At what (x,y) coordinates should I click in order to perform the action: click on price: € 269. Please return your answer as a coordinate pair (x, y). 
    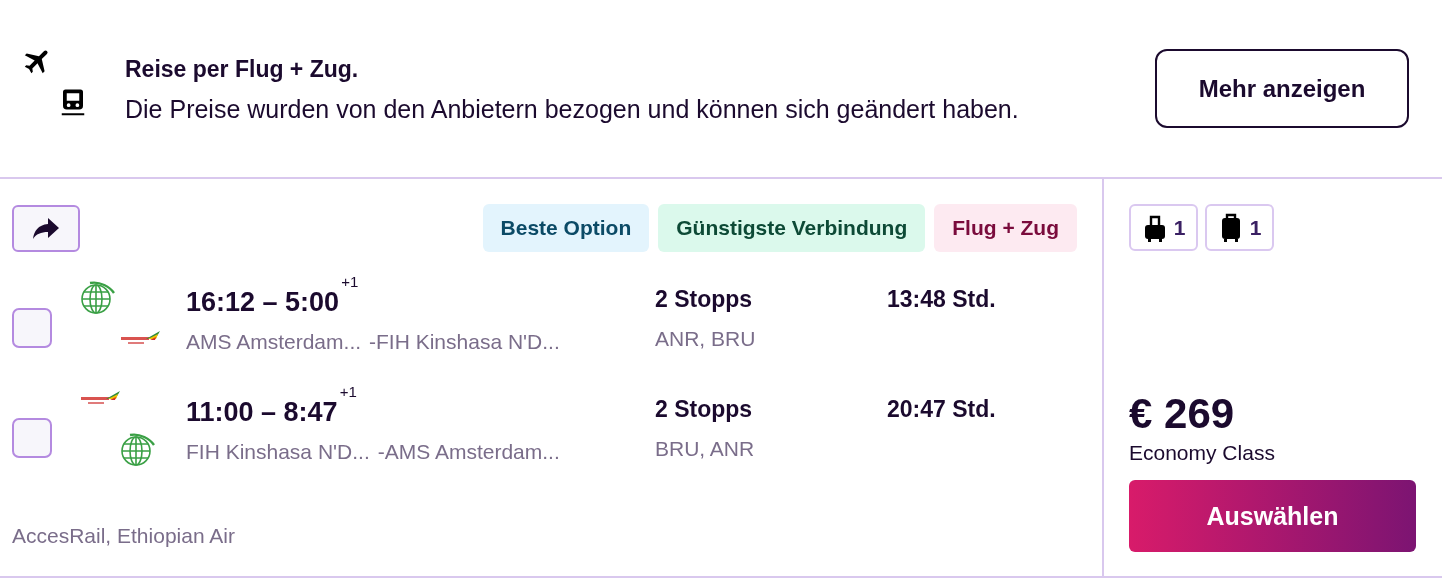
    Looking at the image, I should click on (1182, 414).